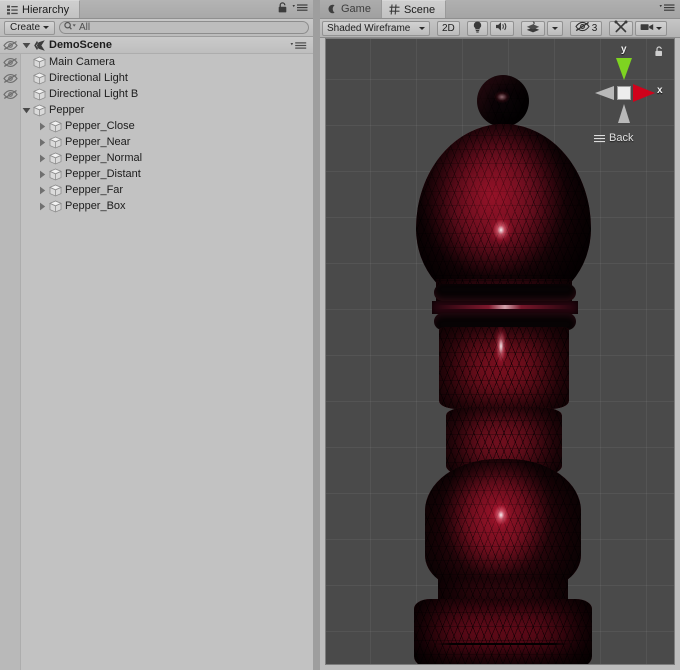  What do you see at coordinates (88, 78) in the screenshot?
I see `hierarchy-item-label: Directional Light` at bounding box center [88, 78].